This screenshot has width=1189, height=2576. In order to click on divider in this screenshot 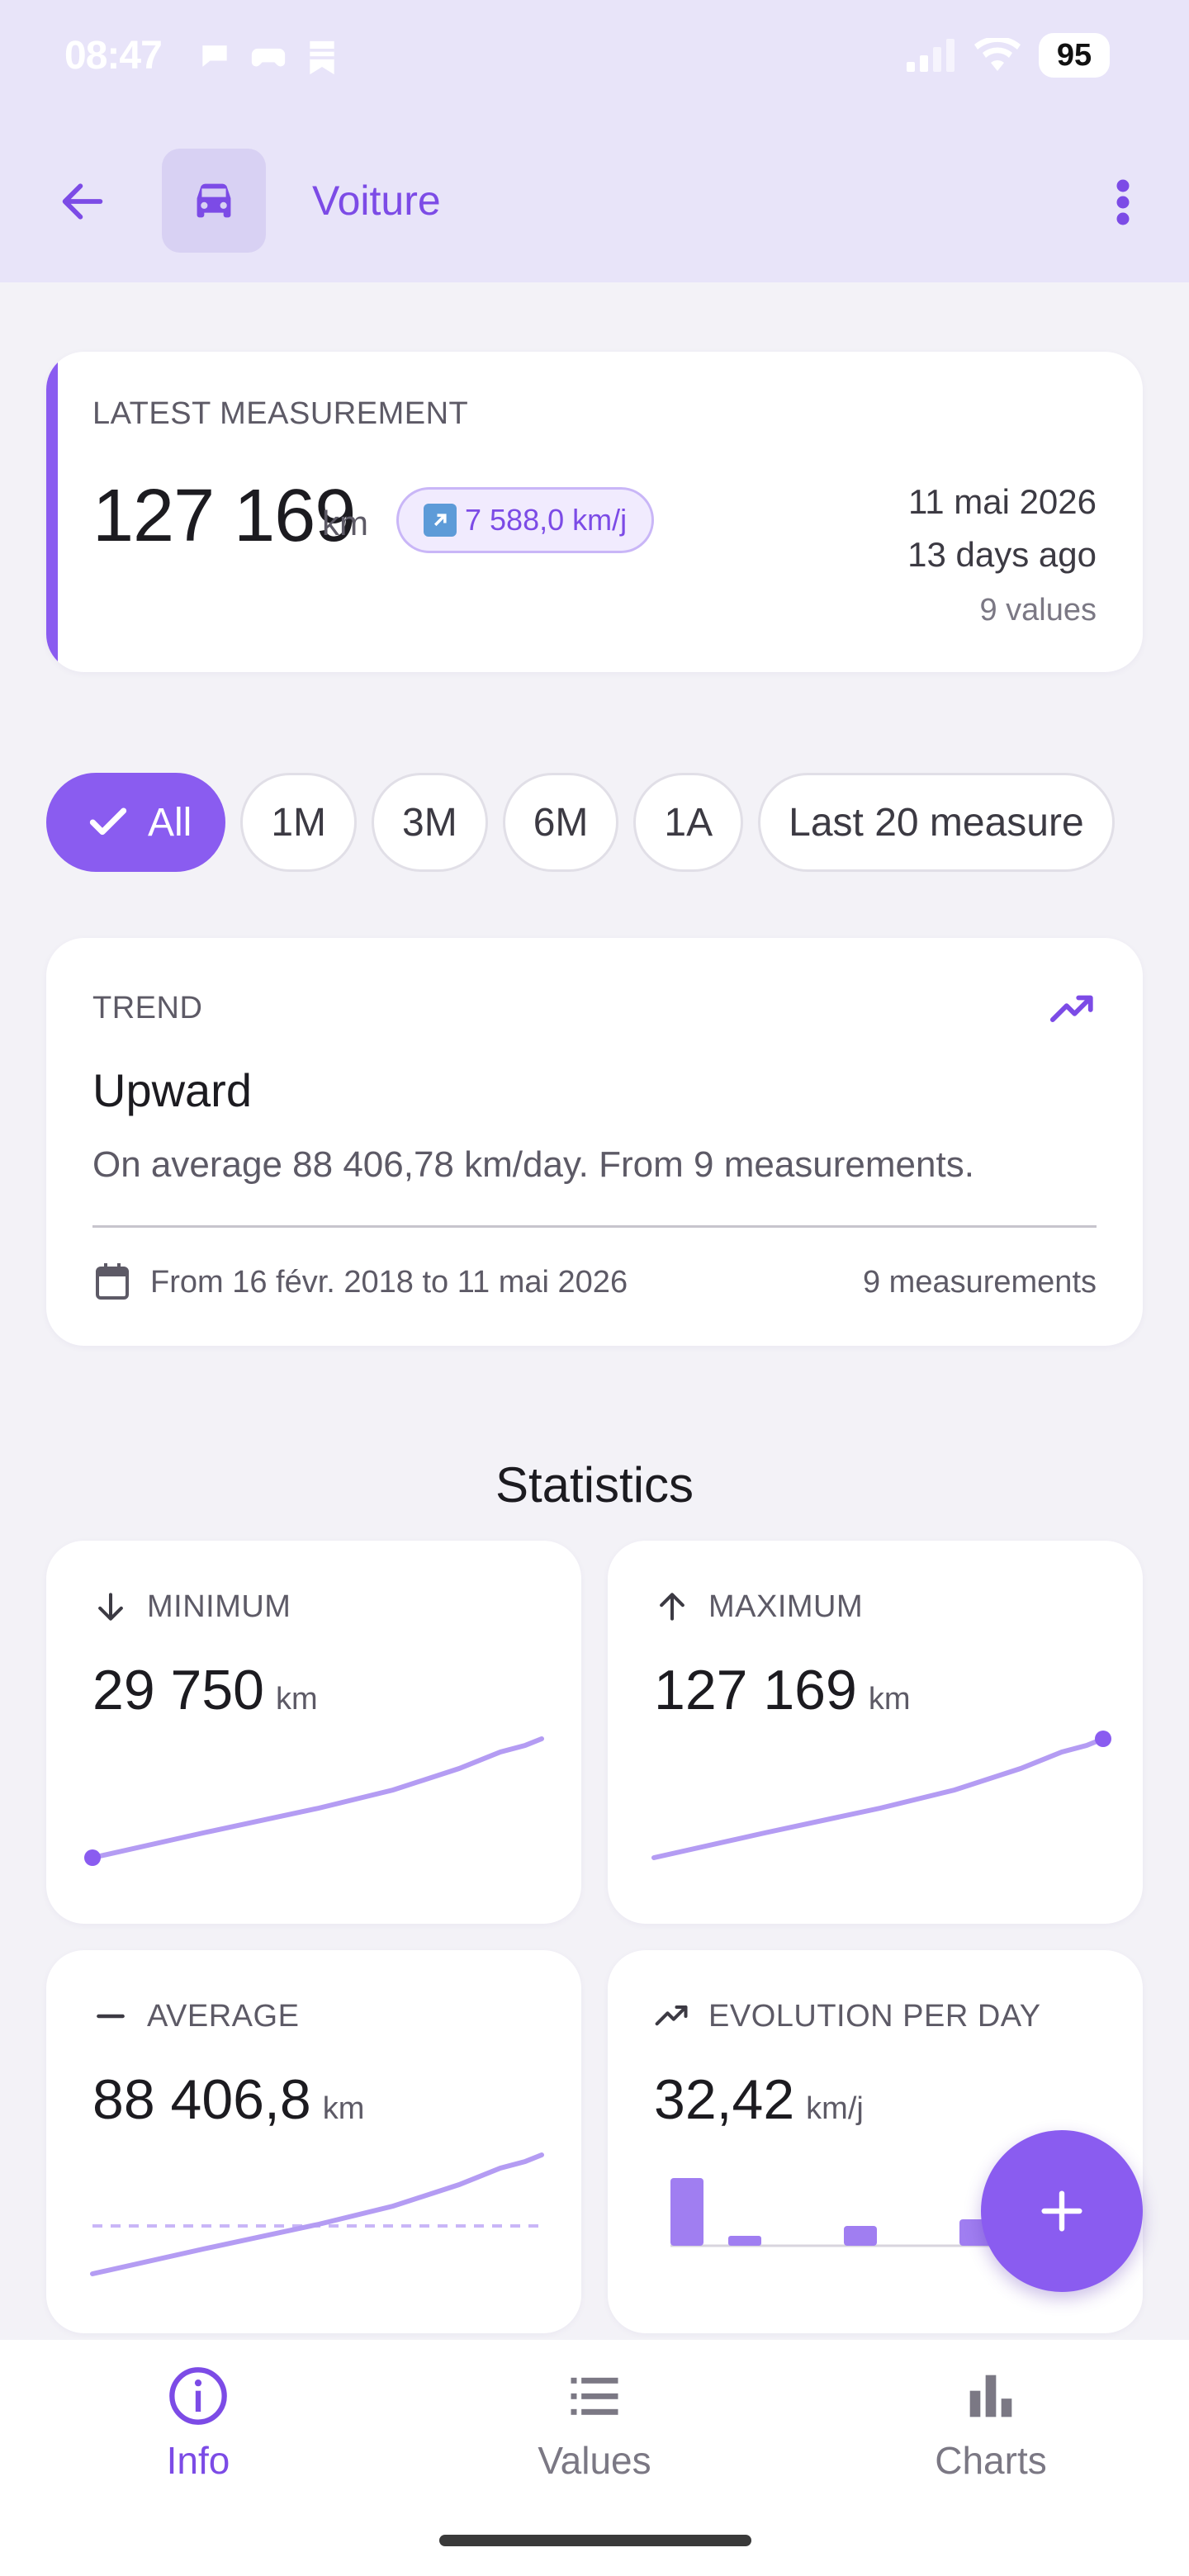, I will do `click(594, 1226)`.